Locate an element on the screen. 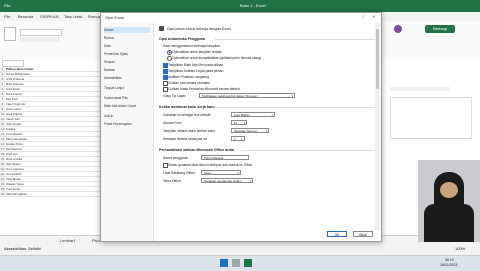 This screenshot has width=480, height=271. nav-item-simpan: Simpan is located at coordinates (127, 62).